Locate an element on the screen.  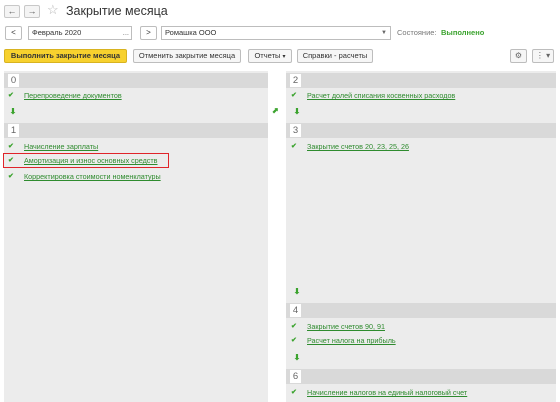
reports-menu-button: Отчеты ▾ is located at coordinates (270, 56).